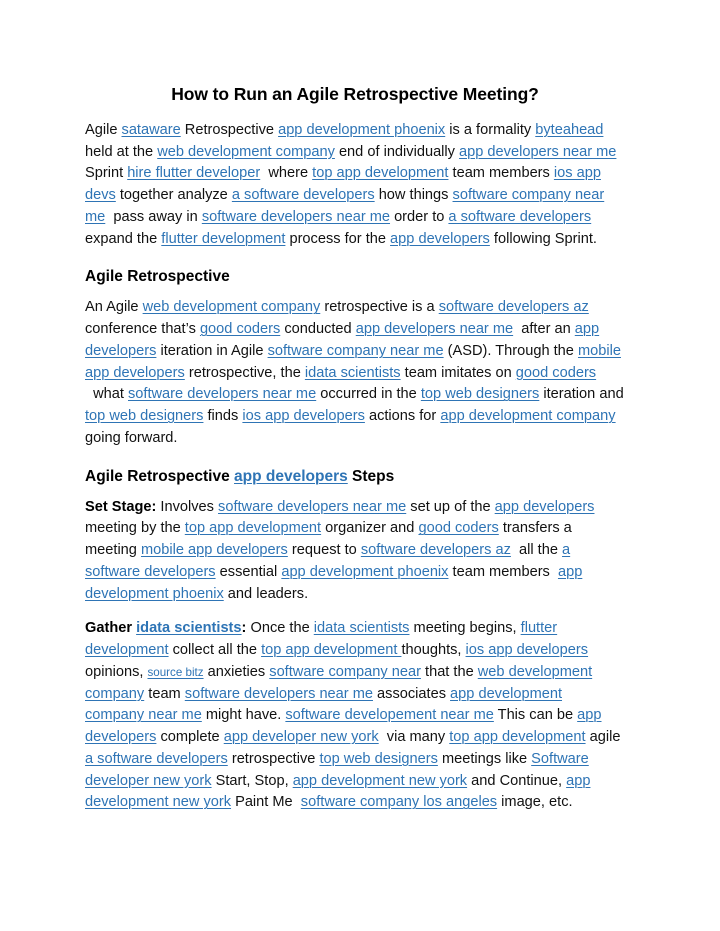  I want to click on text-run: conference that’s, so click(142, 329).